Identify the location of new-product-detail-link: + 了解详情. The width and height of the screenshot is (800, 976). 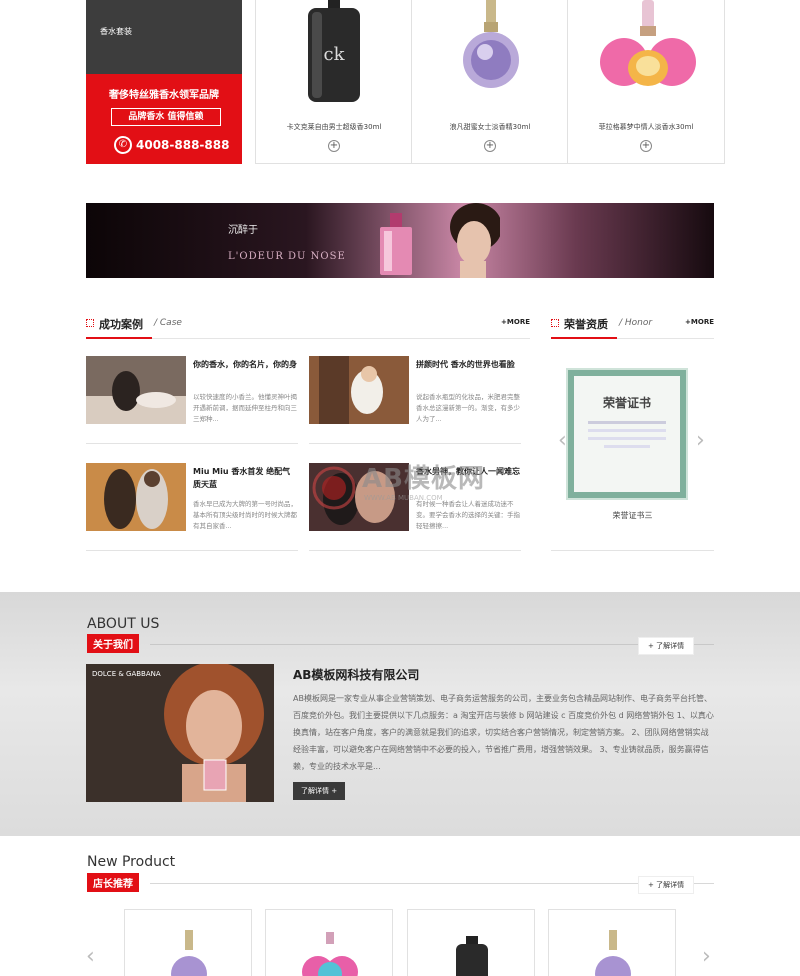
(666, 885).